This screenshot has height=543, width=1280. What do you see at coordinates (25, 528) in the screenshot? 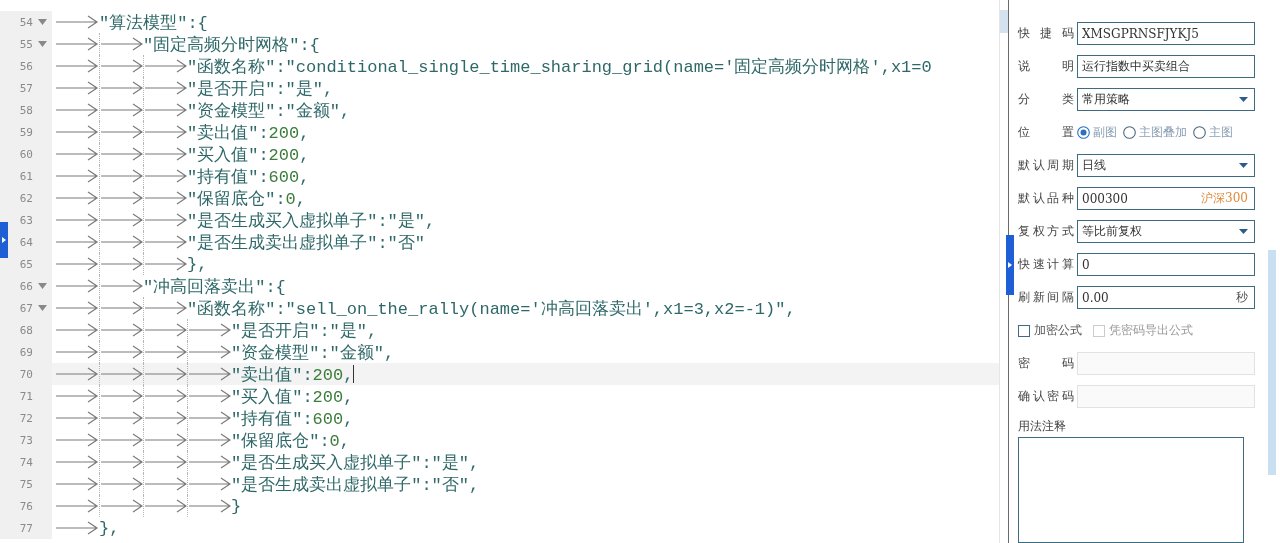
I see `line-number: 77` at bounding box center [25, 528].